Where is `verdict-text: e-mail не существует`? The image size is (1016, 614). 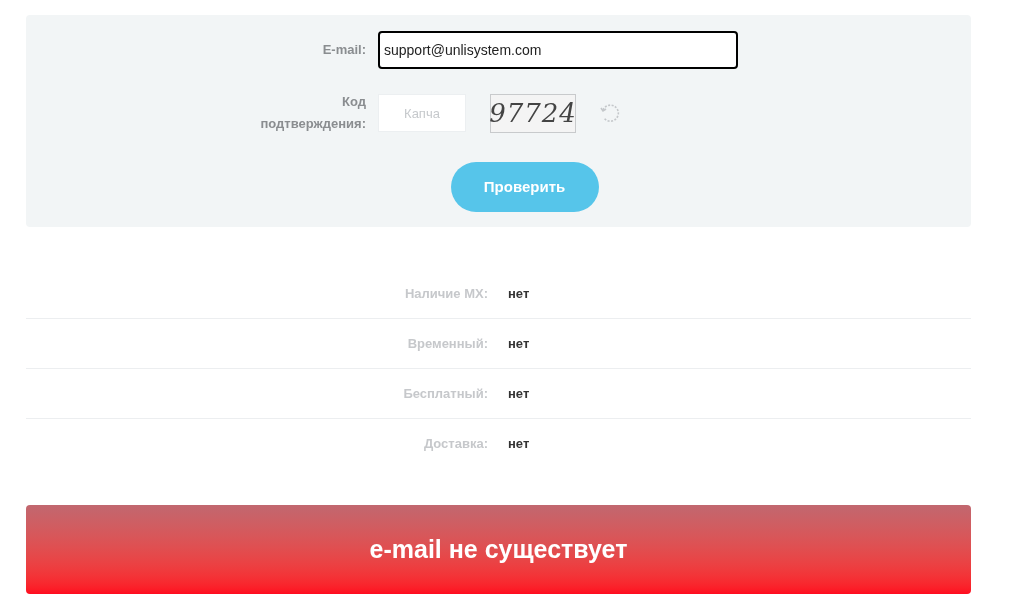
verdict-text: e-mail не существует is located at coordinates (498, 549).